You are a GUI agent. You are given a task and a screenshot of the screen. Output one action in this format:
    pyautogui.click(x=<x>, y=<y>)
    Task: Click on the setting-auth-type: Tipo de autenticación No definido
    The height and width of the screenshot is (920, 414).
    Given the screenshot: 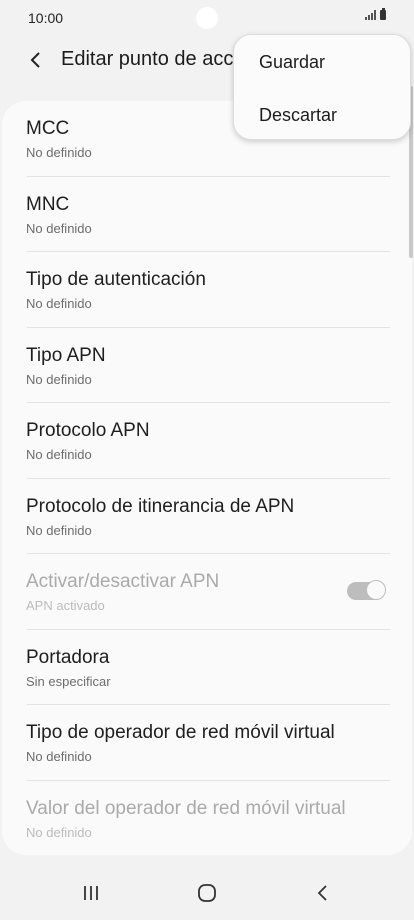 What is the action you would take?
    pyautogui.click(x=207, y=290)
    